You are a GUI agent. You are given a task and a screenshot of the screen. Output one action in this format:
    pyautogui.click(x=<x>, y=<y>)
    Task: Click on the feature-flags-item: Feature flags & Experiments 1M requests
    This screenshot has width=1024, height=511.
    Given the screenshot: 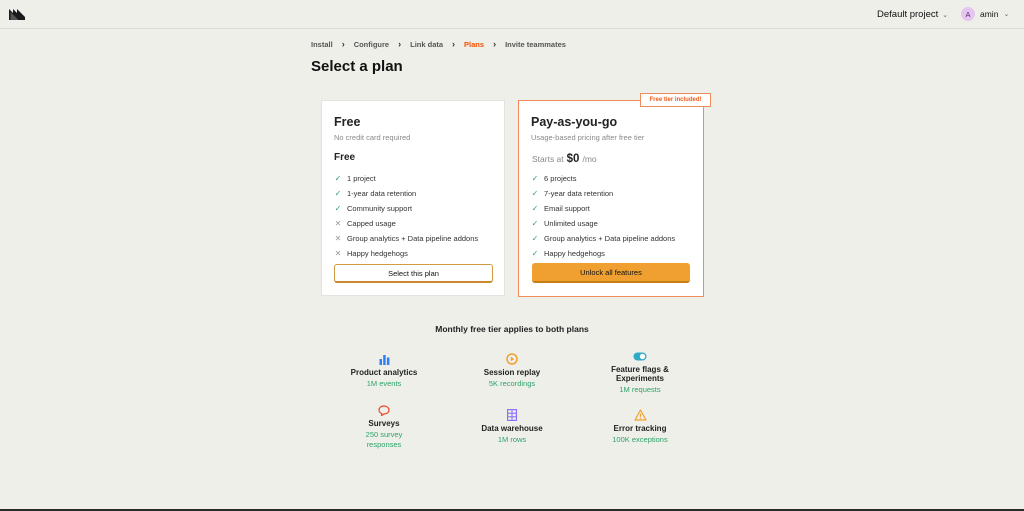 What is the action you would take?
    pyautogui.click(x=640, y=372)
    